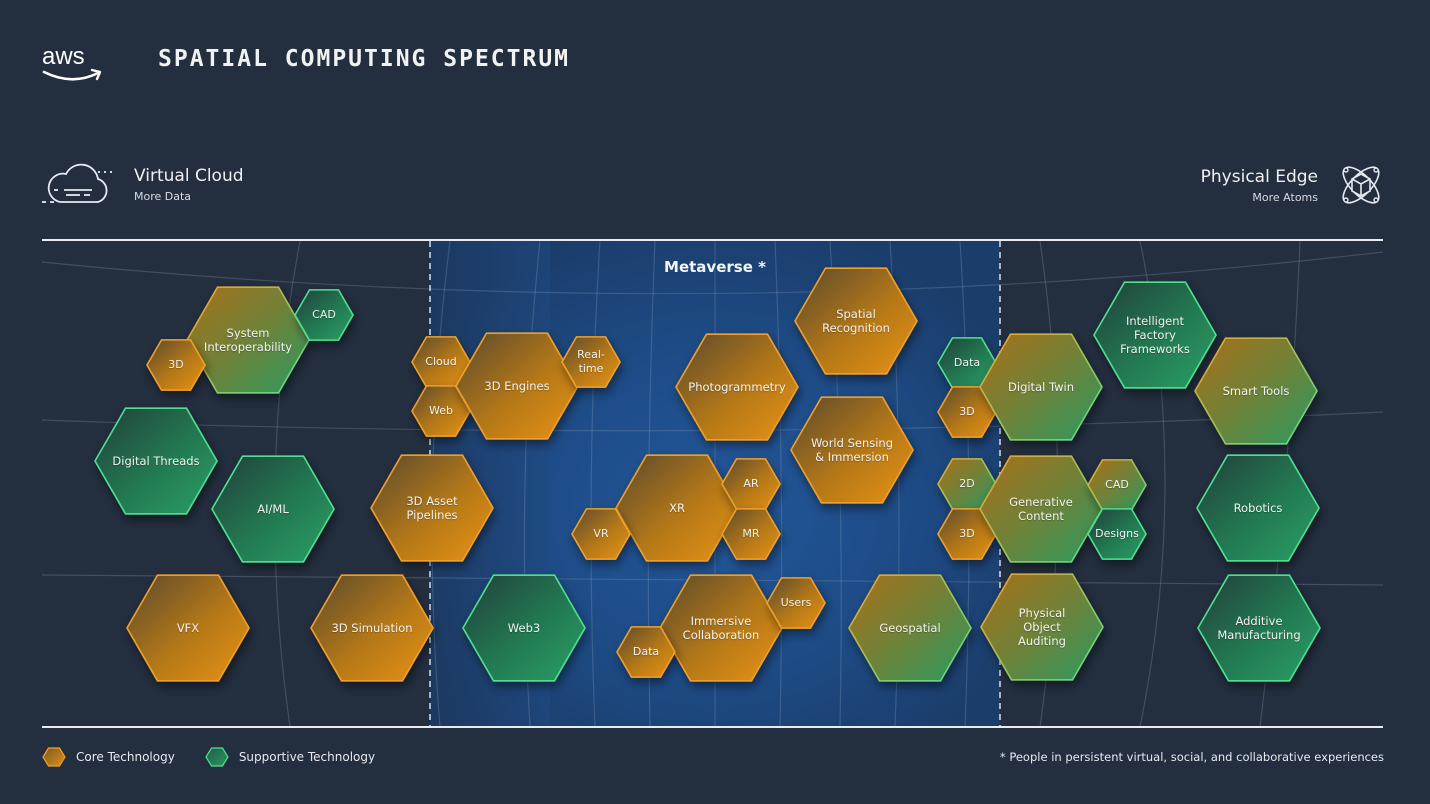 Image resolution: width=1430 pixels, height=804 pixels. Describe the element at coordinates (188, 628) in the screenshot. I see `hex-vfx` at that location.